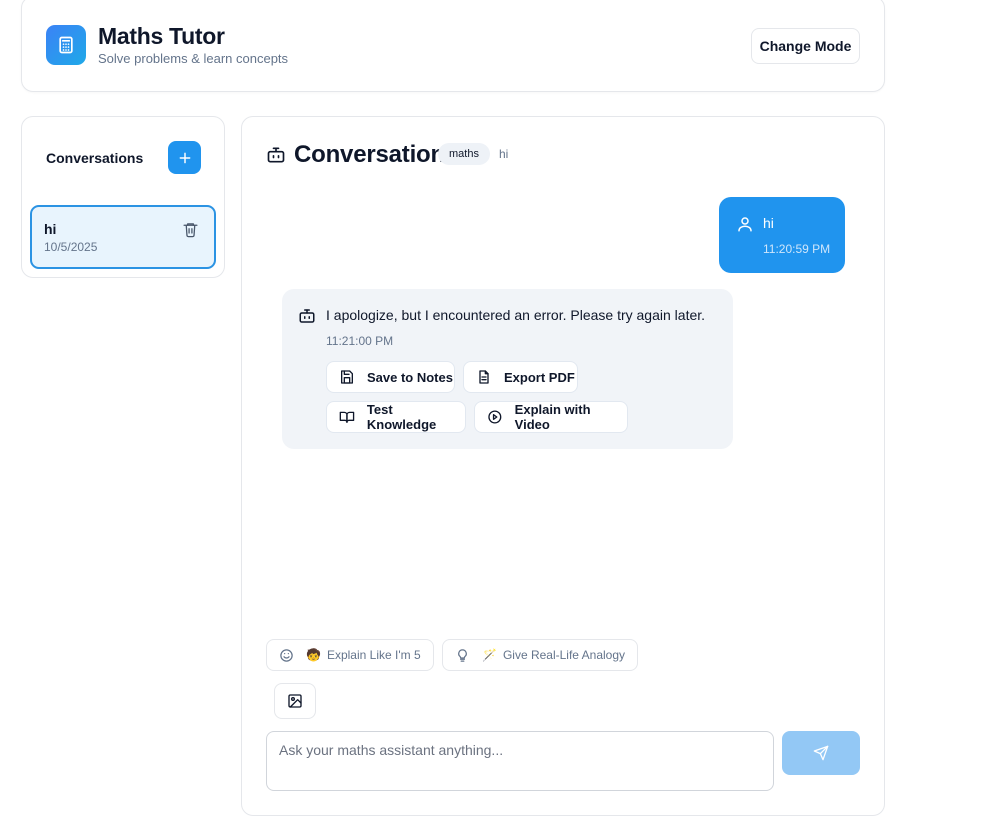 The image size is (1007, 839). I want to click on button-label: Save to Notes, so click(410, 377).